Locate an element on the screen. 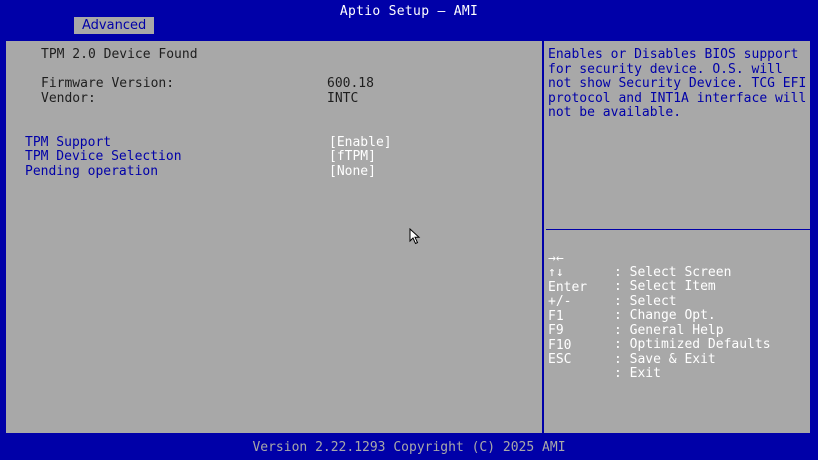  key-desc: : Change Opt. is located at coordinates (665, 315).